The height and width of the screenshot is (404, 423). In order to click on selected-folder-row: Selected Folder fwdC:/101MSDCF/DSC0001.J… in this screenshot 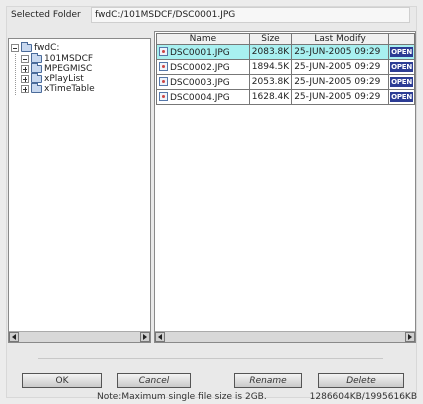, I will do `click(209, 15)`.